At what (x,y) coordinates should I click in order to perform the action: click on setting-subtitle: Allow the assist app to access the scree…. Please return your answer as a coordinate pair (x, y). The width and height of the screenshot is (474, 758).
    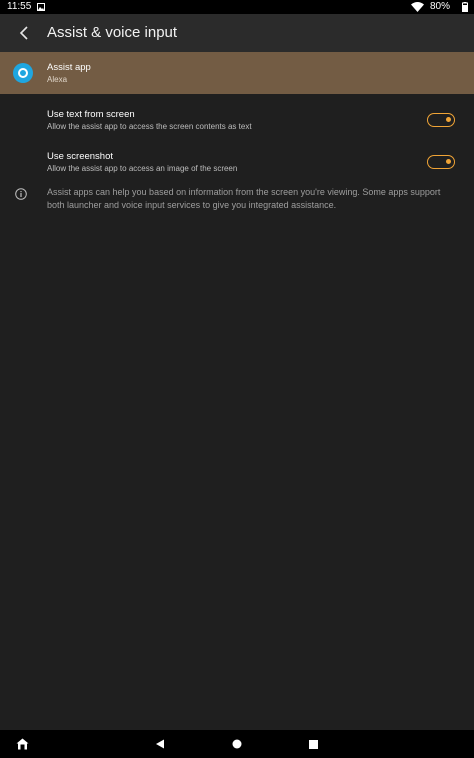
    Looking at the image, I should click on (149, 126).